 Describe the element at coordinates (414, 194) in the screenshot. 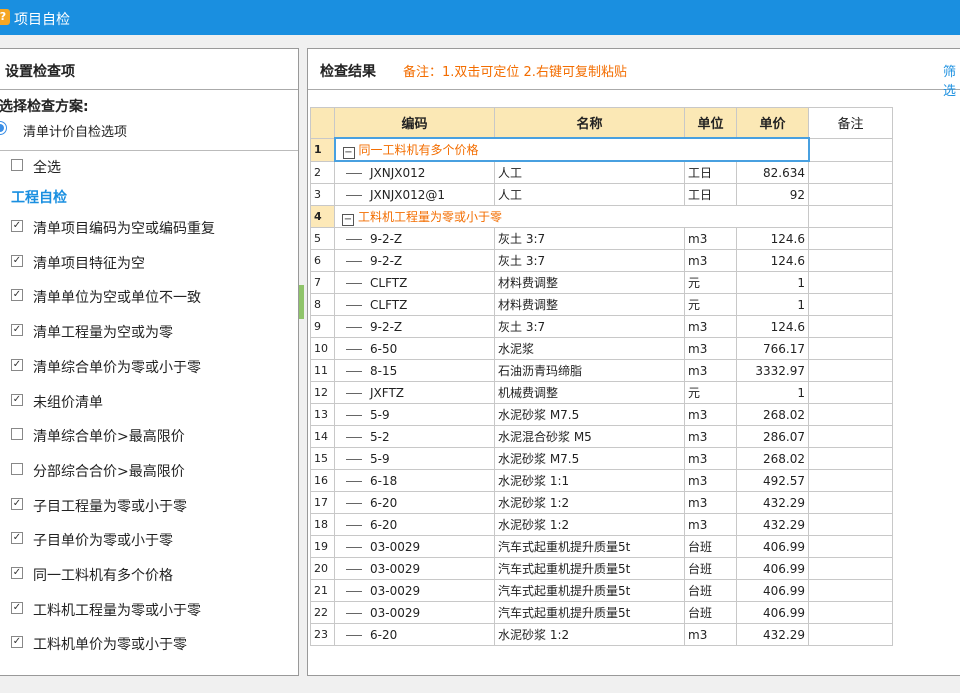

I see `code-cell: JXNJX012@1` at that location.